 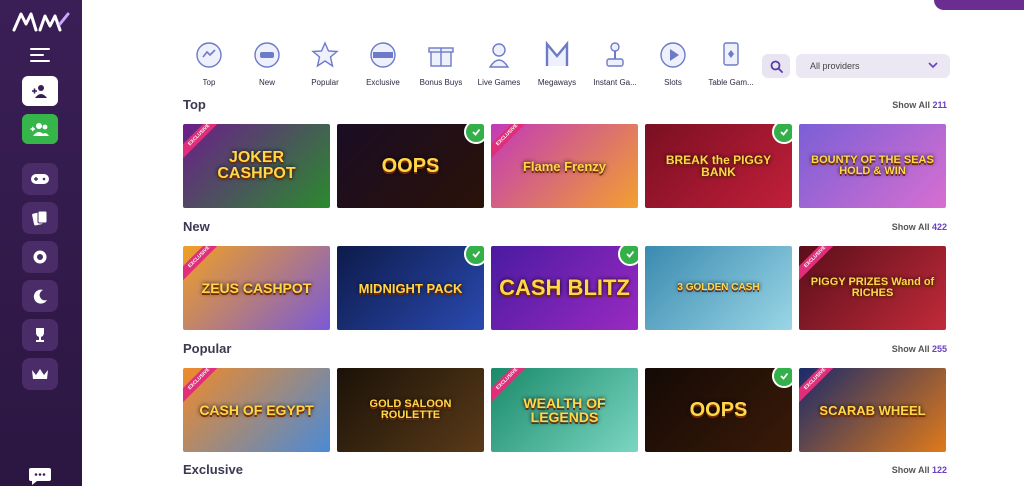 I want to click on search-icon, so click(x=776, y=66).